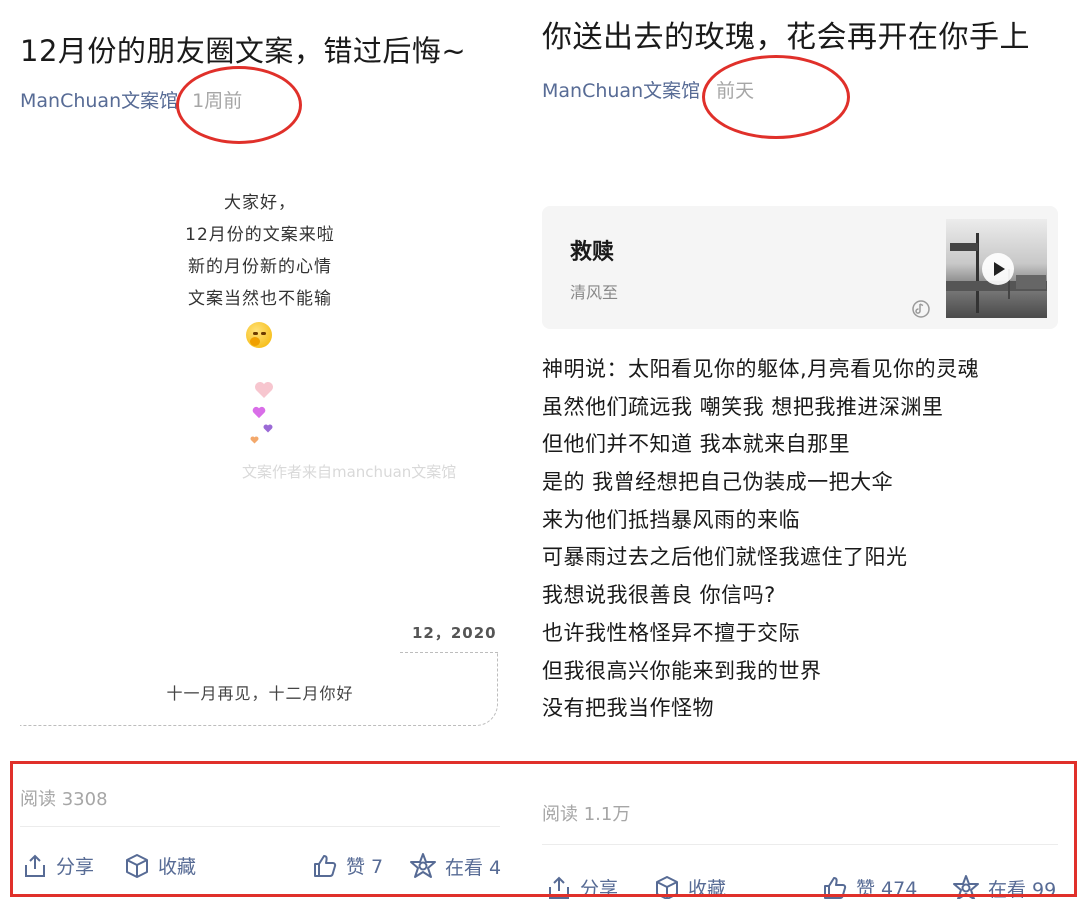  Describe the element at coordinates (260, 235) in the screenshot. I see `intro-line: 12月份的文案来啦` at that location.